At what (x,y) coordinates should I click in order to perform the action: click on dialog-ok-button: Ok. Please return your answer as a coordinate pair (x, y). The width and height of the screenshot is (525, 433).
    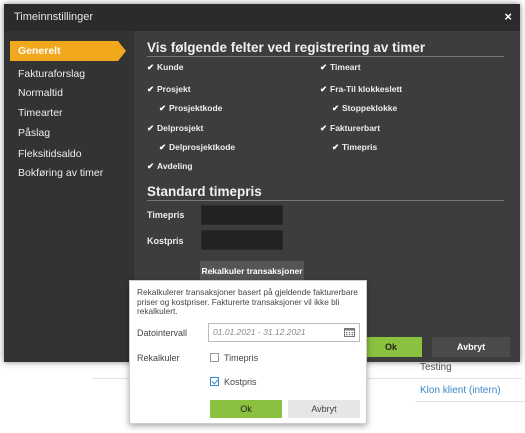
    Looking at the image, I should click on (391, 347).